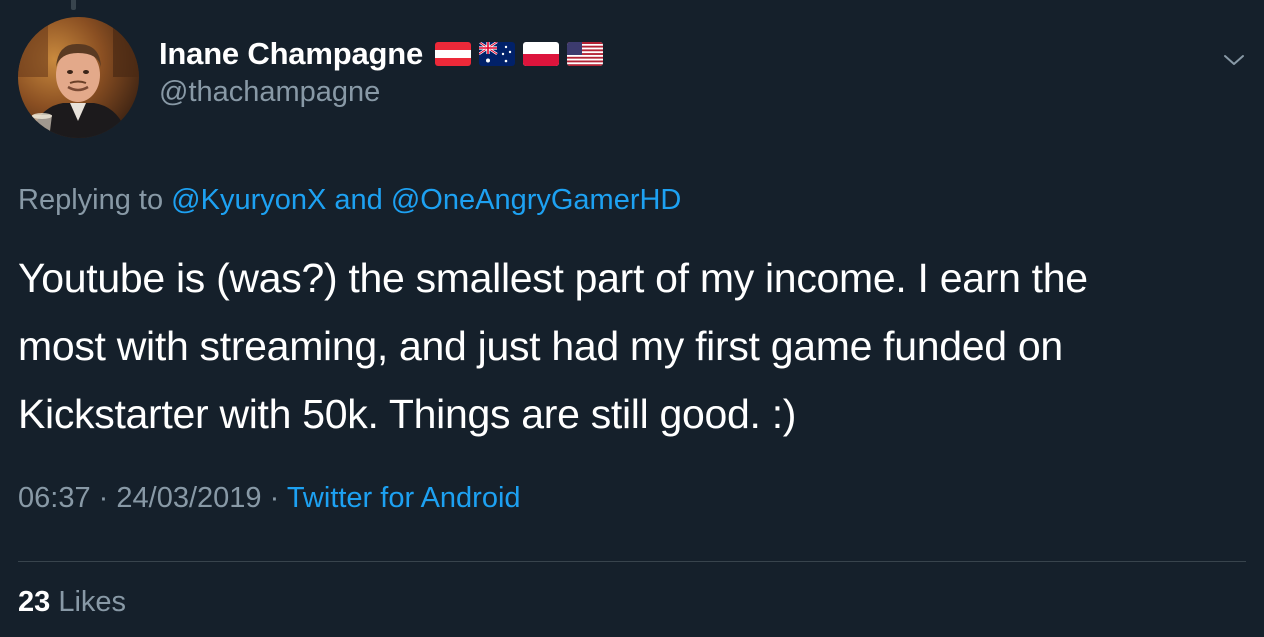 Image resolution: width=1264 pixels, height=637 pixels. What do you see at coordinates (497, 54) in the screenshot?
I see `australia-flag-icon` at bounding box center [497, 54].